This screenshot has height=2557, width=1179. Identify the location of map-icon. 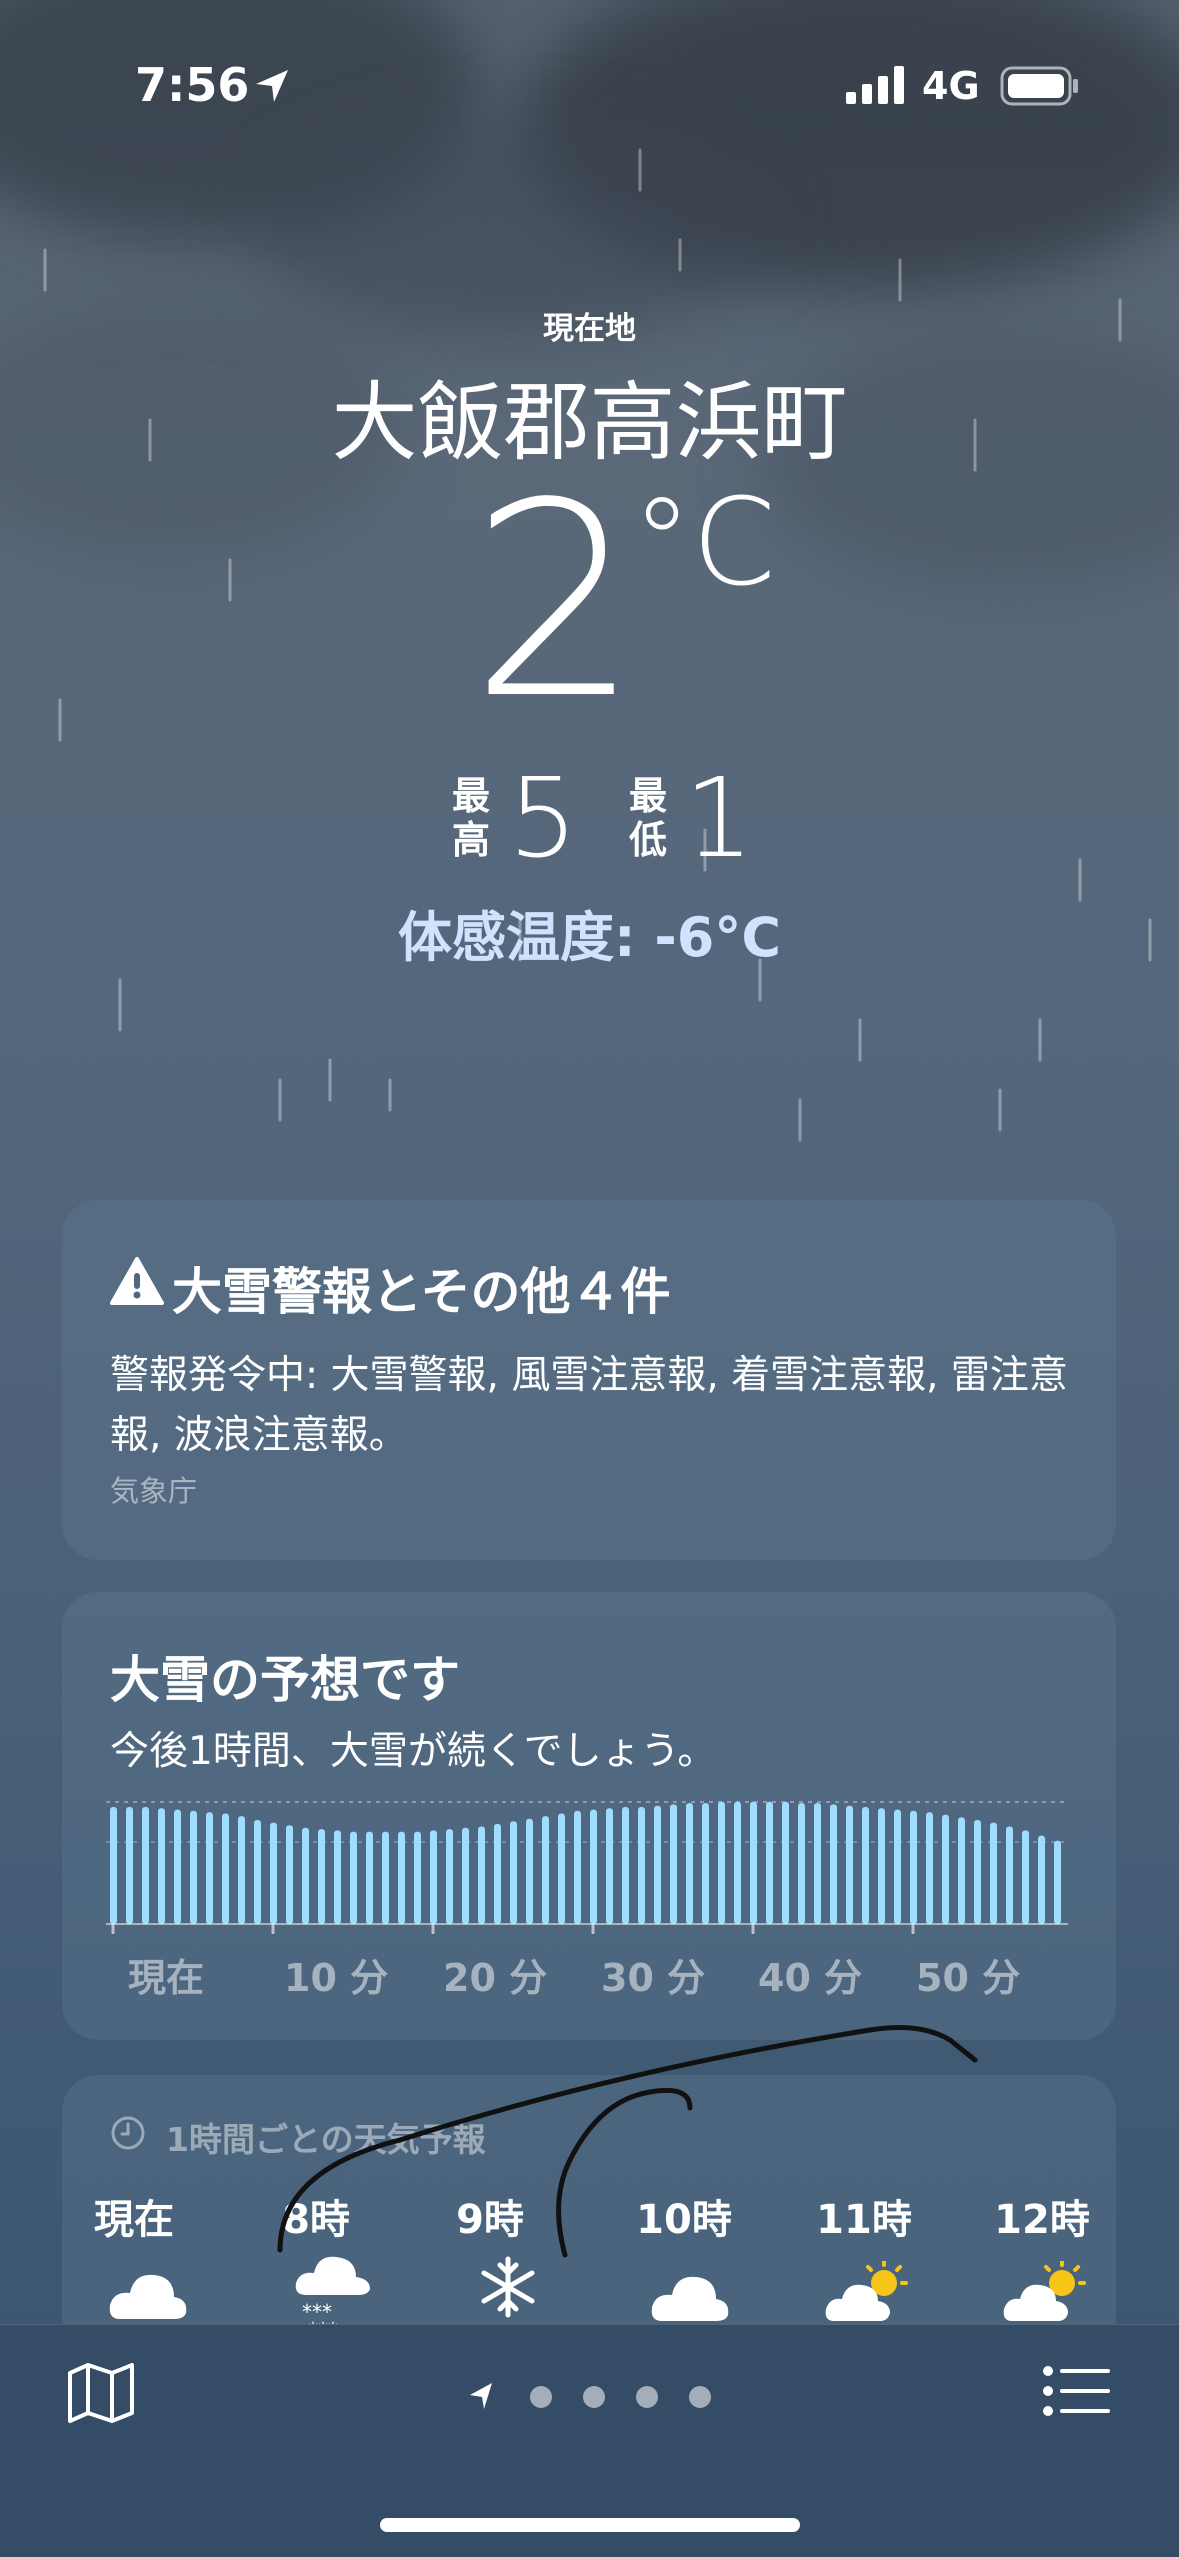
(101, 2393).